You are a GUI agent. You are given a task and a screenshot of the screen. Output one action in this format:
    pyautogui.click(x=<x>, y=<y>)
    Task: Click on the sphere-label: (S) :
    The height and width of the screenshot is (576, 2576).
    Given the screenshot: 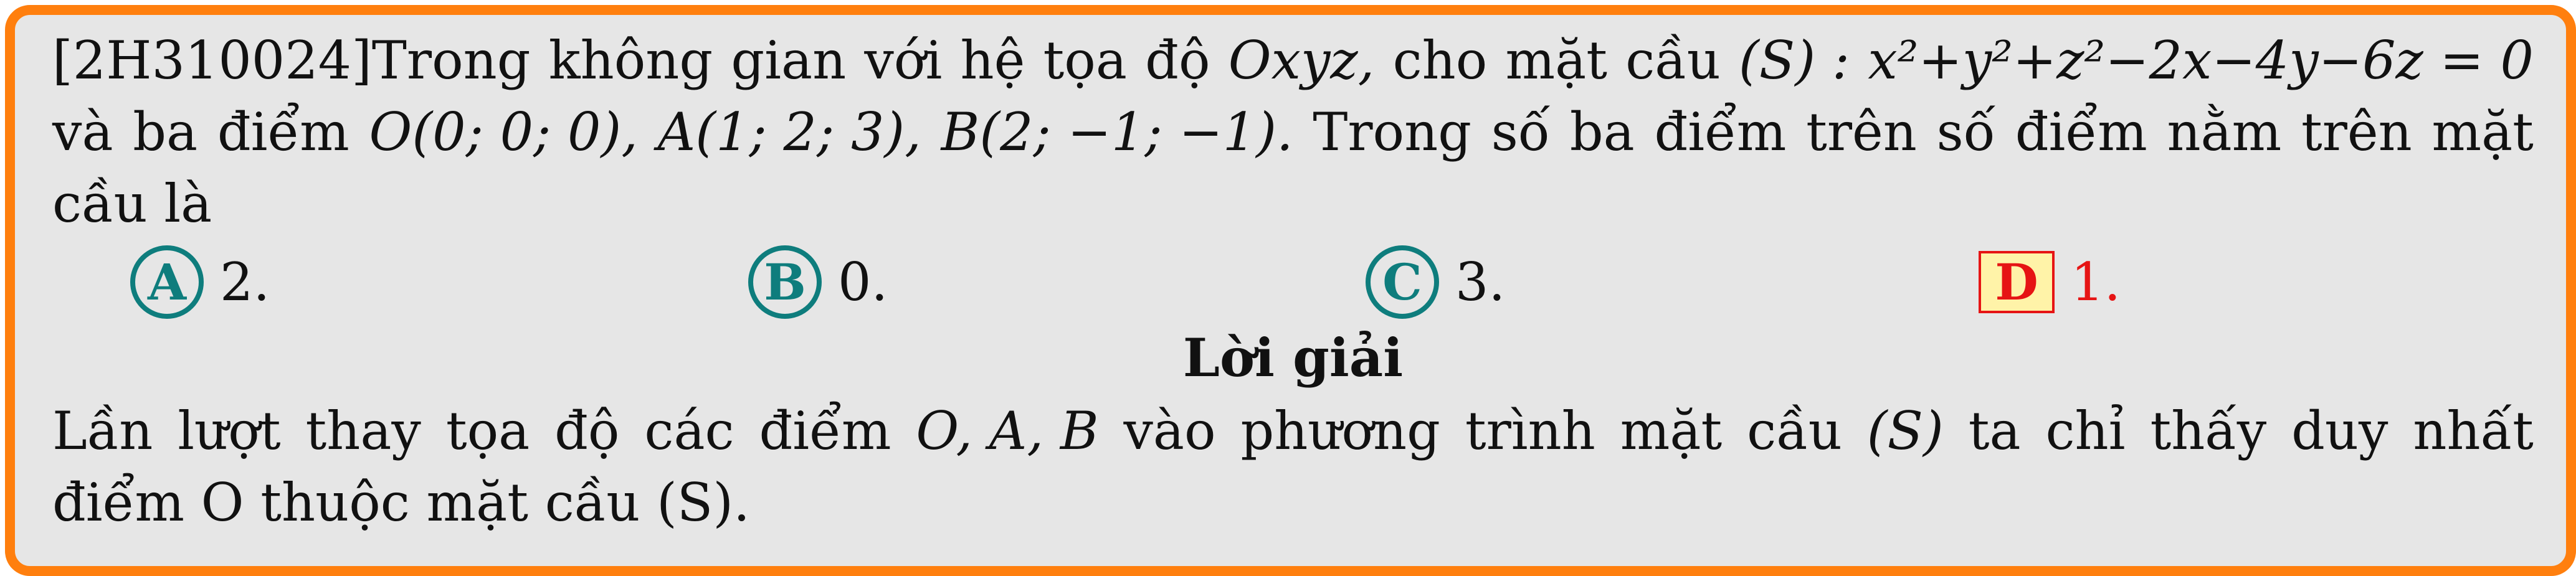 What is the action you would take?
    pyautogui.click(x=1794, y=60)
    